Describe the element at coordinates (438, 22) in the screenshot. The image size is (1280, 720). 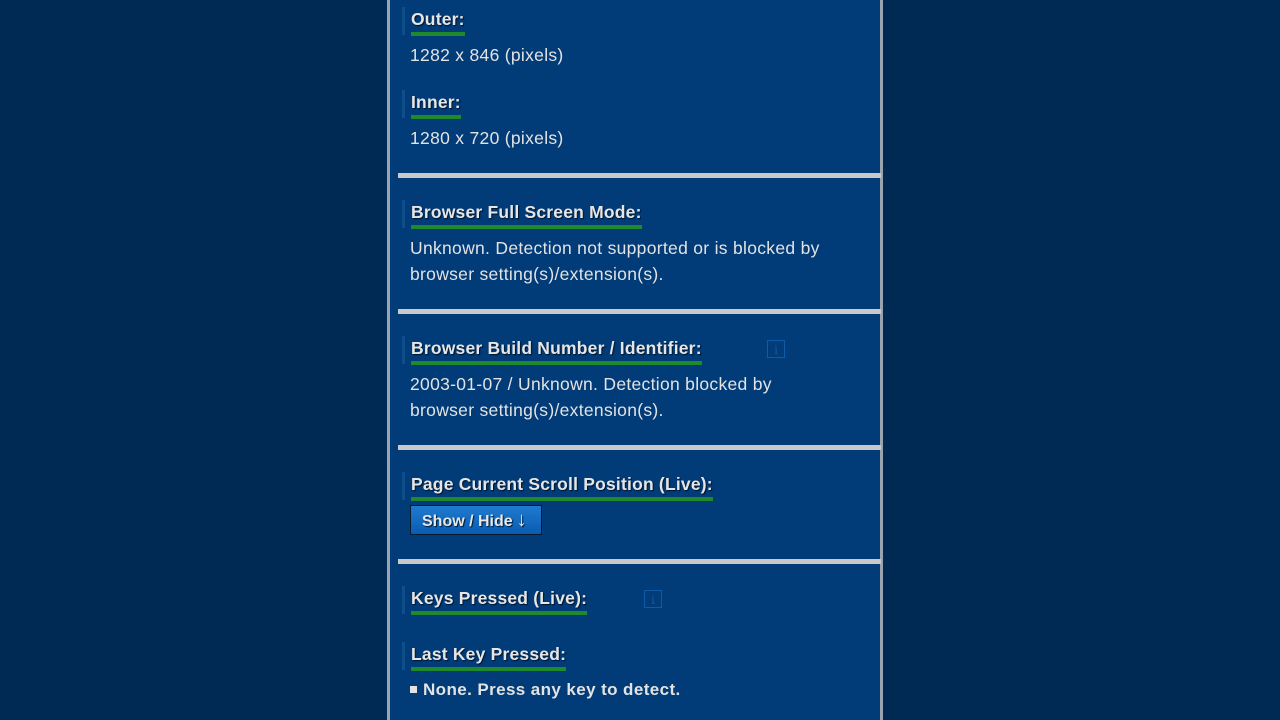
I see `outer-label: Outer:` at that location.